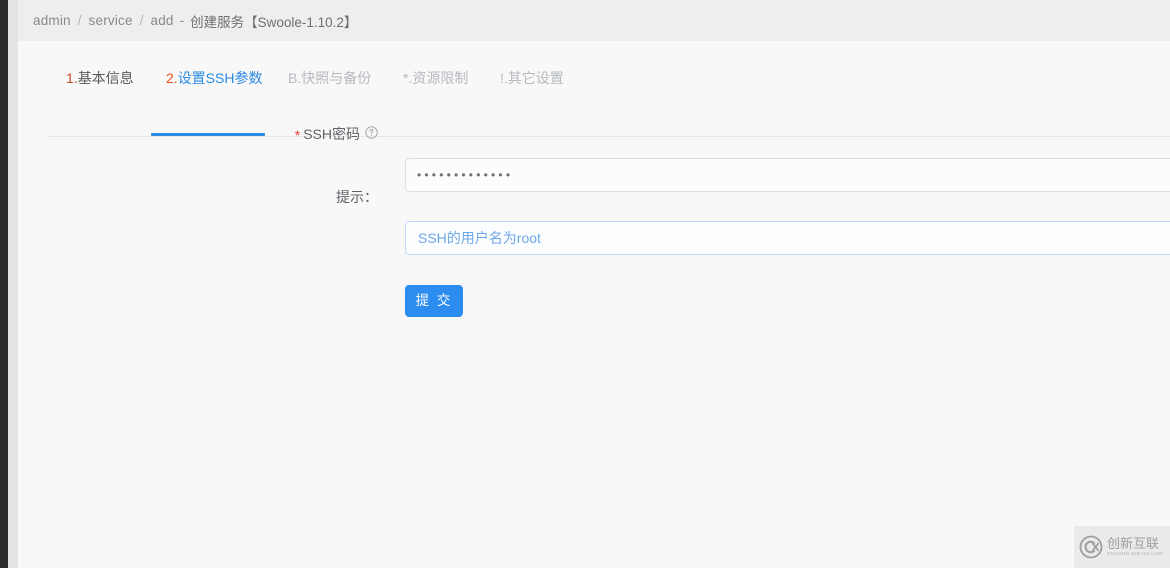  Describe the element at coordinates (198, 197) in the screenshot. I see `form-row-tip: 提示：` at that location.